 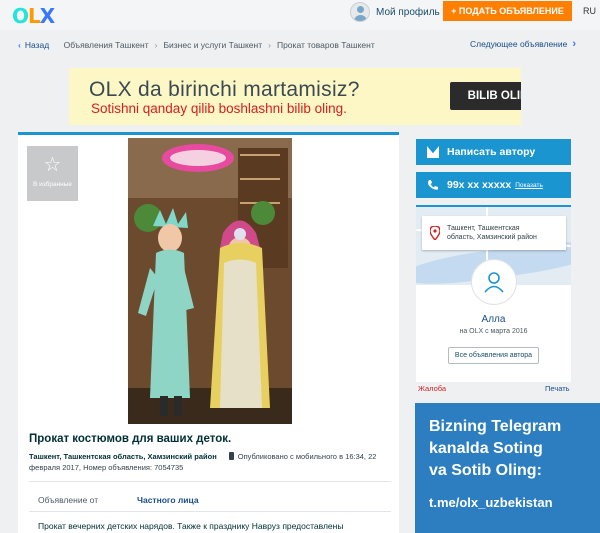 I want to click on telegram-line-3: va Sotib Oling:, so click(x=485, y=470).